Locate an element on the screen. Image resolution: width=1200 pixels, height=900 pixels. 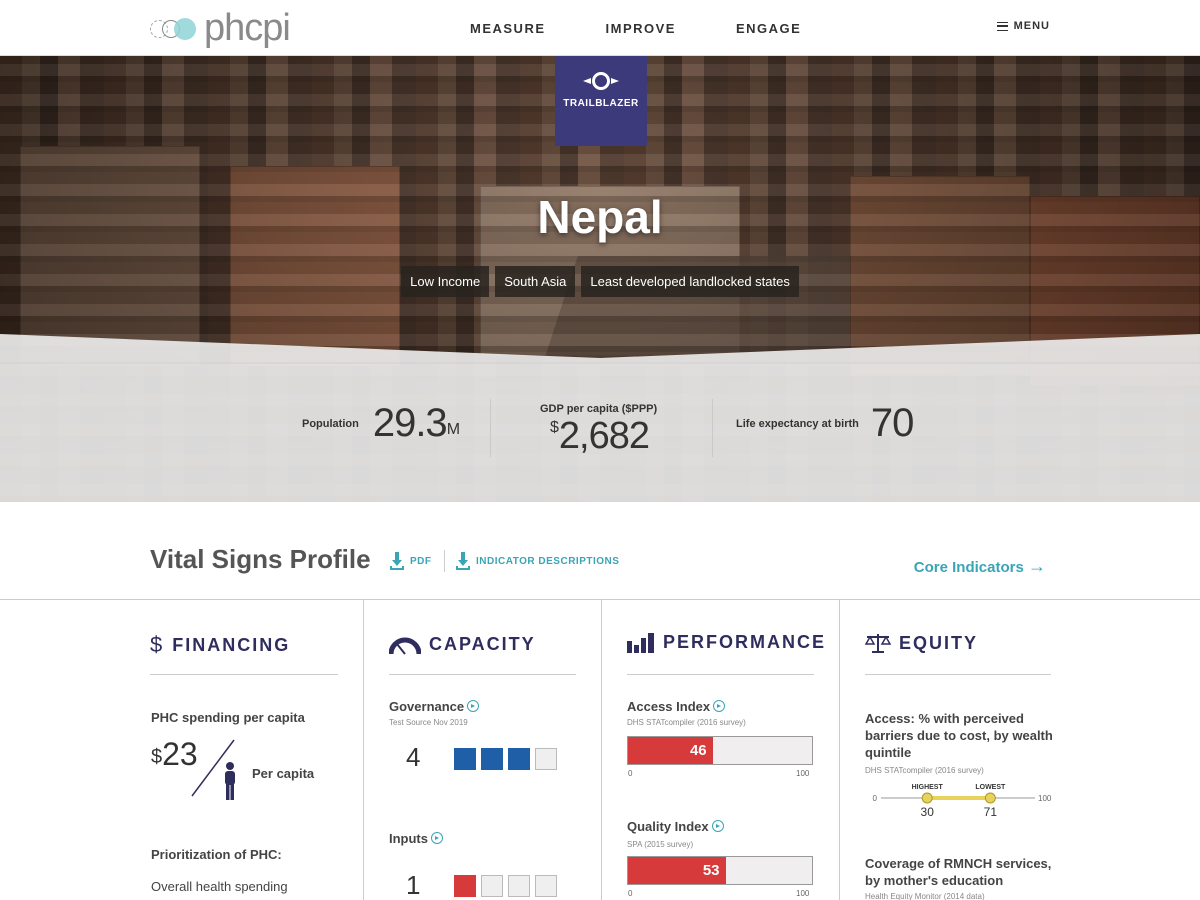
hamburger-icon is located at coordinates (1002, 26).